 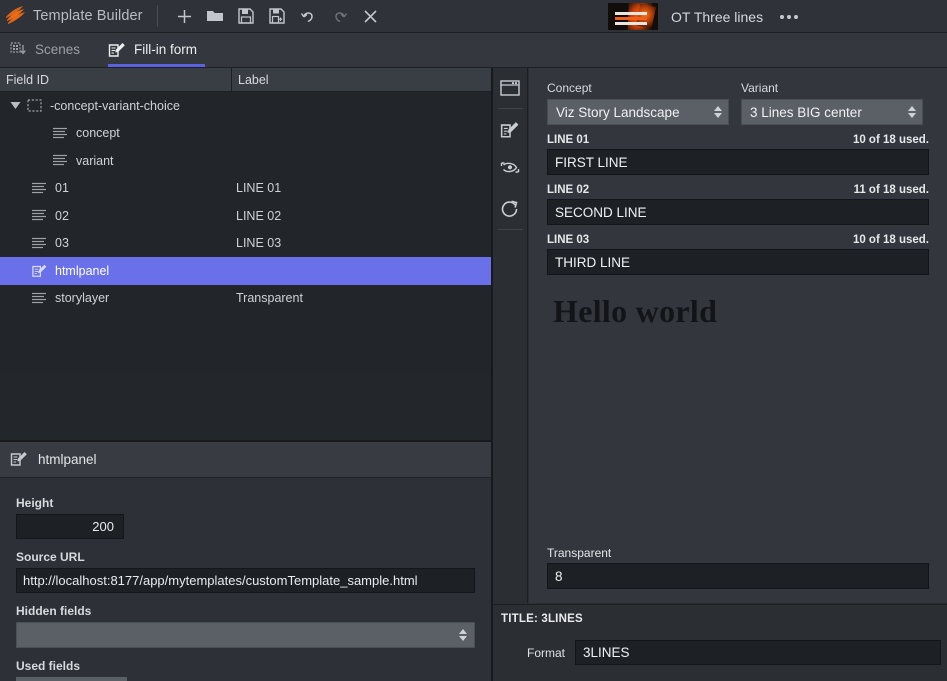 I want to click on expand-triangle-icon, so click(x=15, y=105).